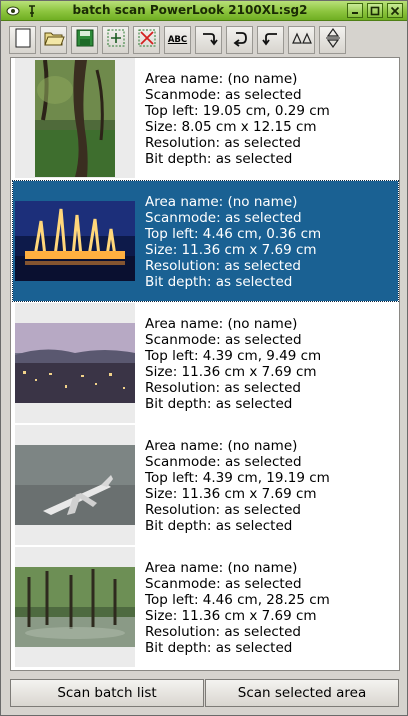 Image resolution: width=408 pixels, height=716 pixels. I want to click on rotate-right-button, so click(208, 40).